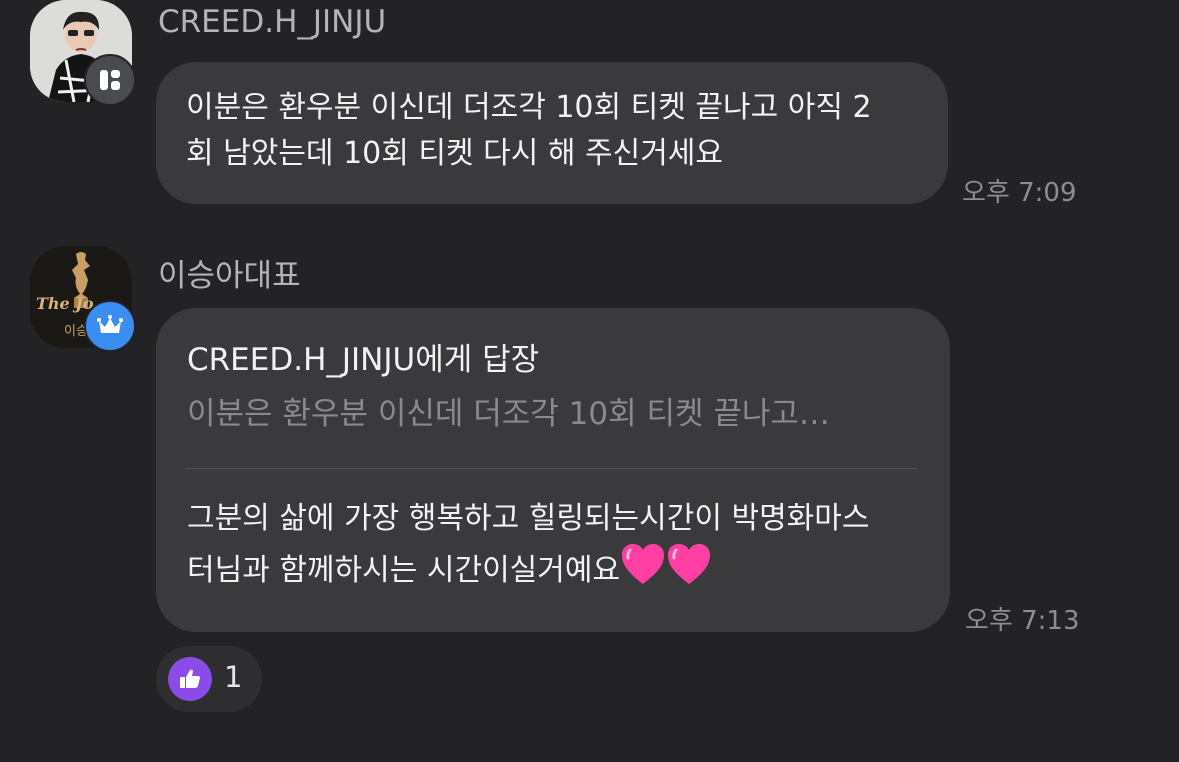 The height and width of the screenshot is (762, 1179). I want to click on message-line: 회 남았는데 10회 티켓 다시 해 주신거세요, so click(454, 153).